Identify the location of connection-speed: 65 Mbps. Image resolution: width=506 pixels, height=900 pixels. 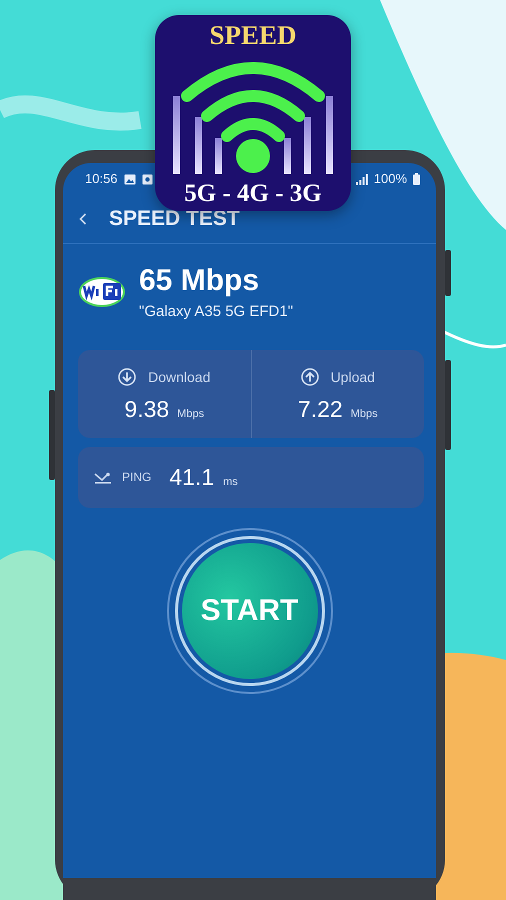
(199, 281).